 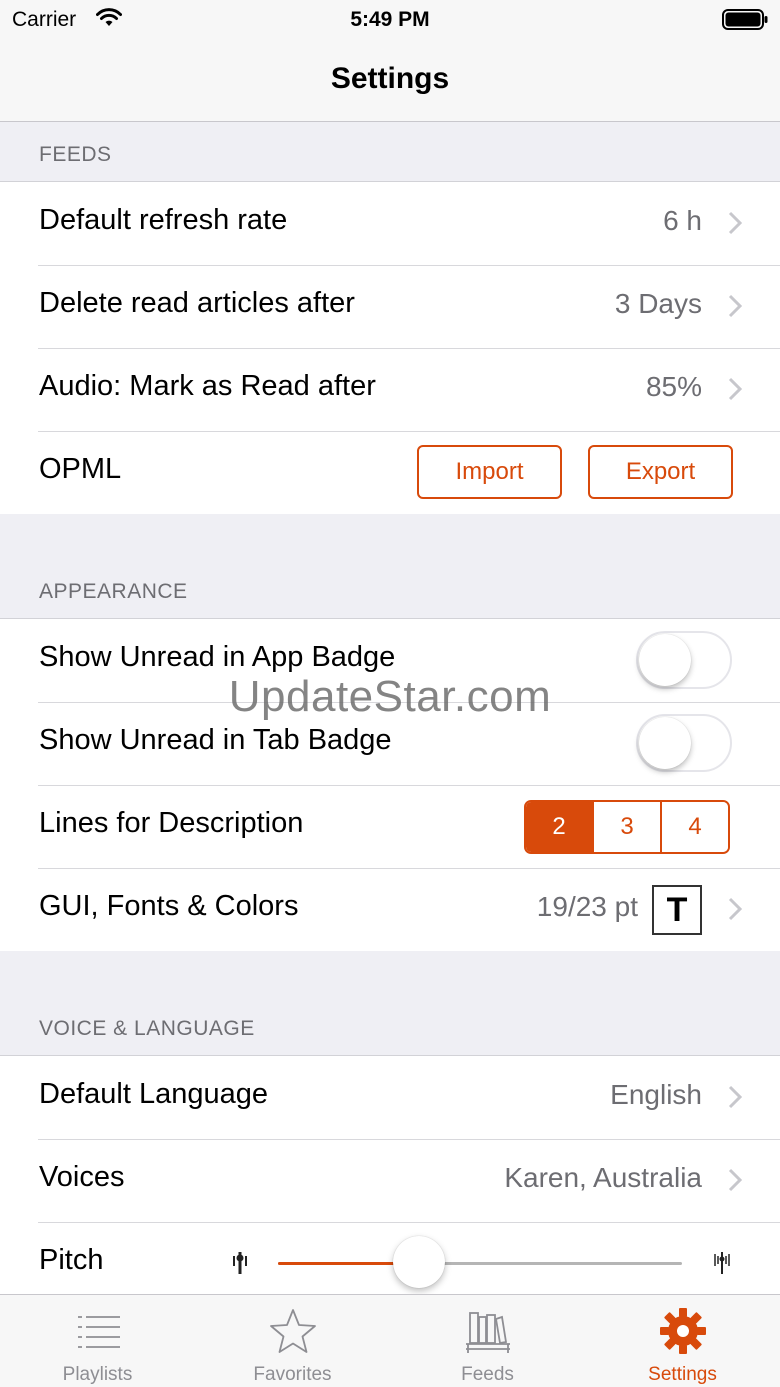 What do you see at coordinates (147, 1028) in the screenshot?
I see `section-title: VOICE & LANGUAGE` at bounding box center [147, 1028].